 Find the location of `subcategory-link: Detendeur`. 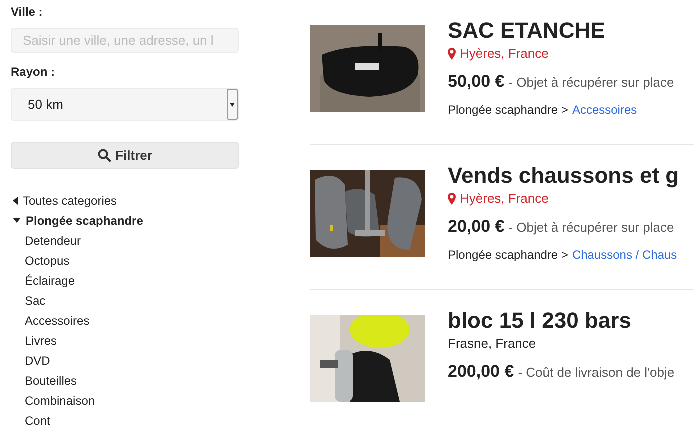

subcategory-link: Detendeur is located at coordinates (132, 241).